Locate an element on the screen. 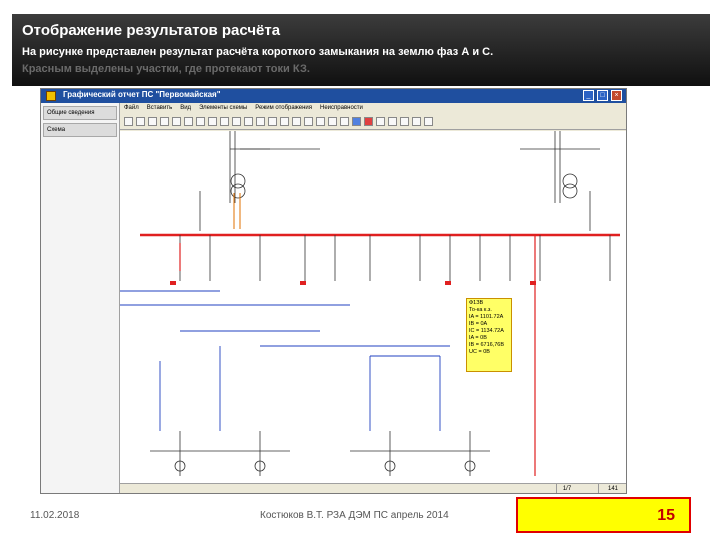 This screenshot has width=720, height=540. fault-line: IC = 1134.72A is located at coordinates (486, 331).